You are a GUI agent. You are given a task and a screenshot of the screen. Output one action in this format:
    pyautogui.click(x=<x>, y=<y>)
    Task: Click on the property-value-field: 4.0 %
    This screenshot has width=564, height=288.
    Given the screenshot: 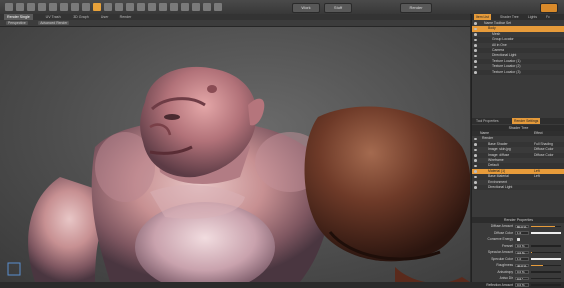 What is the action you would take?
    pyautogui.click(x=522, y=252)
    